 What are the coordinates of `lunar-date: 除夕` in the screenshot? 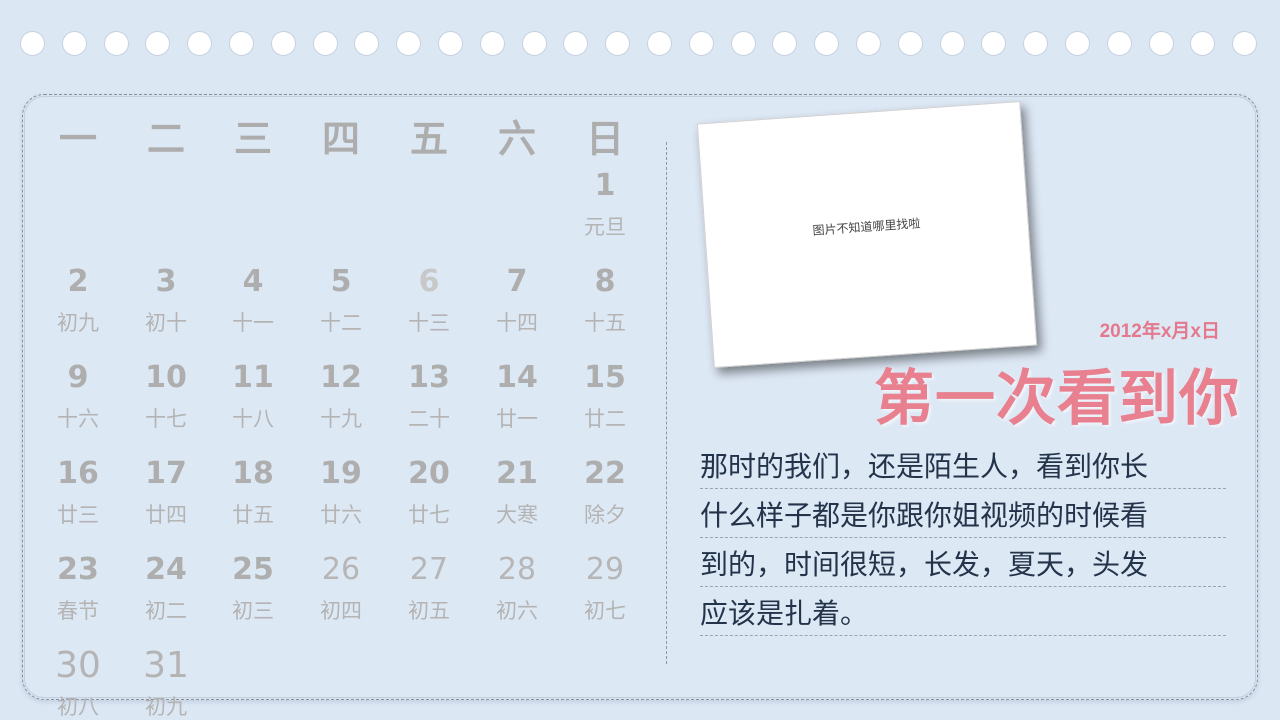 It's located at (605, 515).